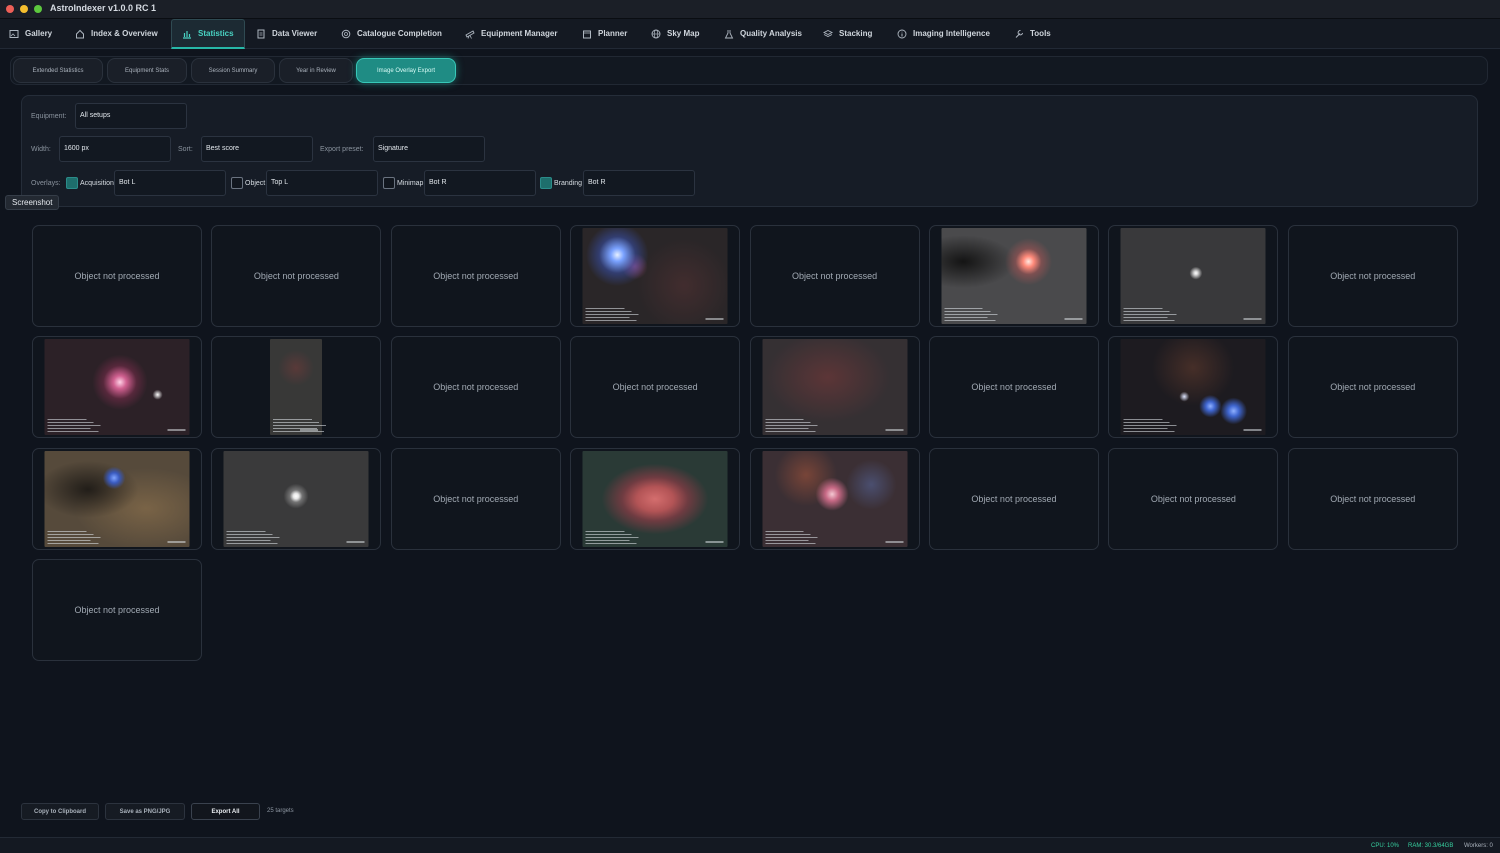 This screenshot has width=1500, height=853. I want to click on tab-label: Sky Map, so click(683, 33).